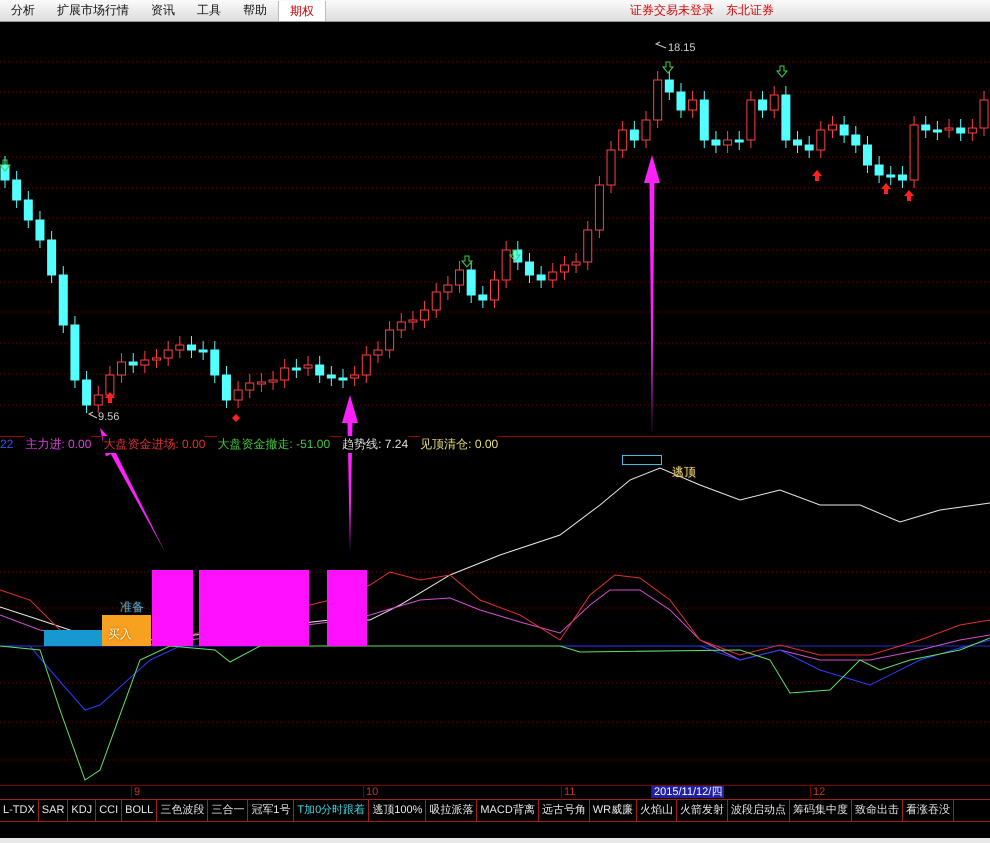 The image size is (990, 843). Describe the element at coordinates (302, 10) in the screenshot. I see `menu-item: 期权` at that location.